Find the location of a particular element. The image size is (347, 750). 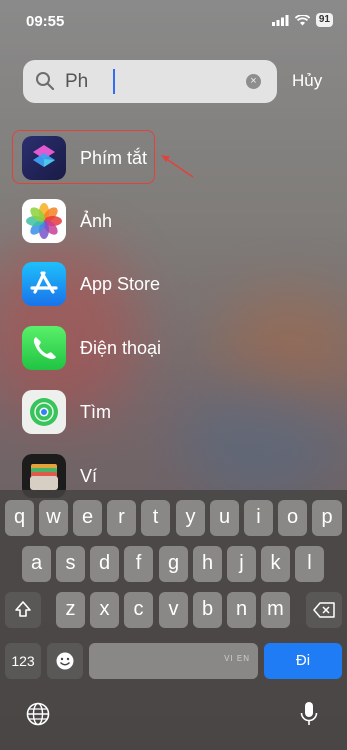

key-e: e is located at coordinates (87, 518).